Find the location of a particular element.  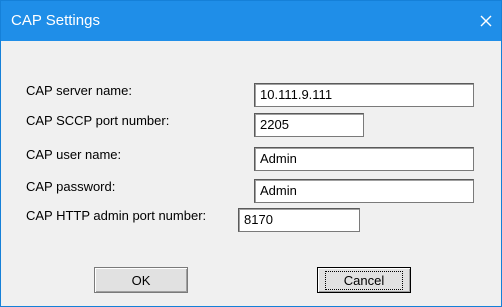

sccp-port-field: 2205 is located at coordinates (309, 125).